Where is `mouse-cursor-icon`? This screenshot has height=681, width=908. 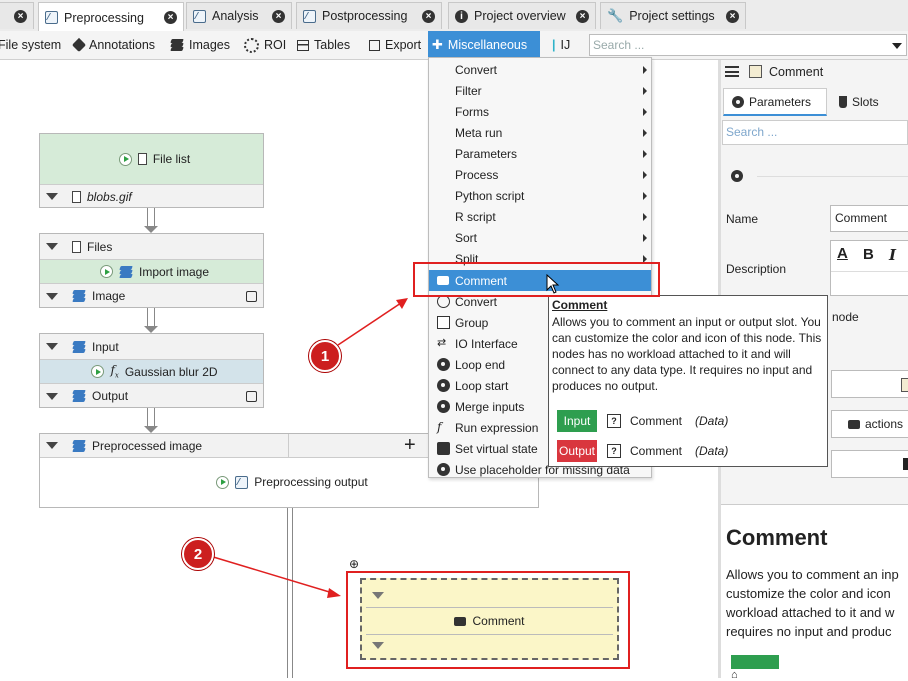 mouse-cursor-icon is located at coordinates (553, 284).